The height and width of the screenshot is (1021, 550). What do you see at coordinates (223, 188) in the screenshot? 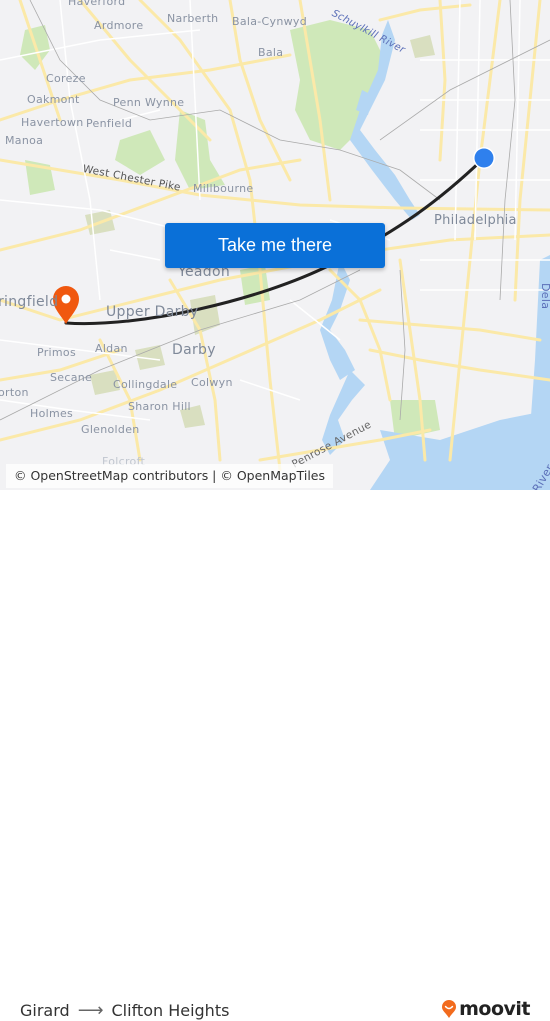
I see `place-label: Millbourne` at bounding box center [223, 188].